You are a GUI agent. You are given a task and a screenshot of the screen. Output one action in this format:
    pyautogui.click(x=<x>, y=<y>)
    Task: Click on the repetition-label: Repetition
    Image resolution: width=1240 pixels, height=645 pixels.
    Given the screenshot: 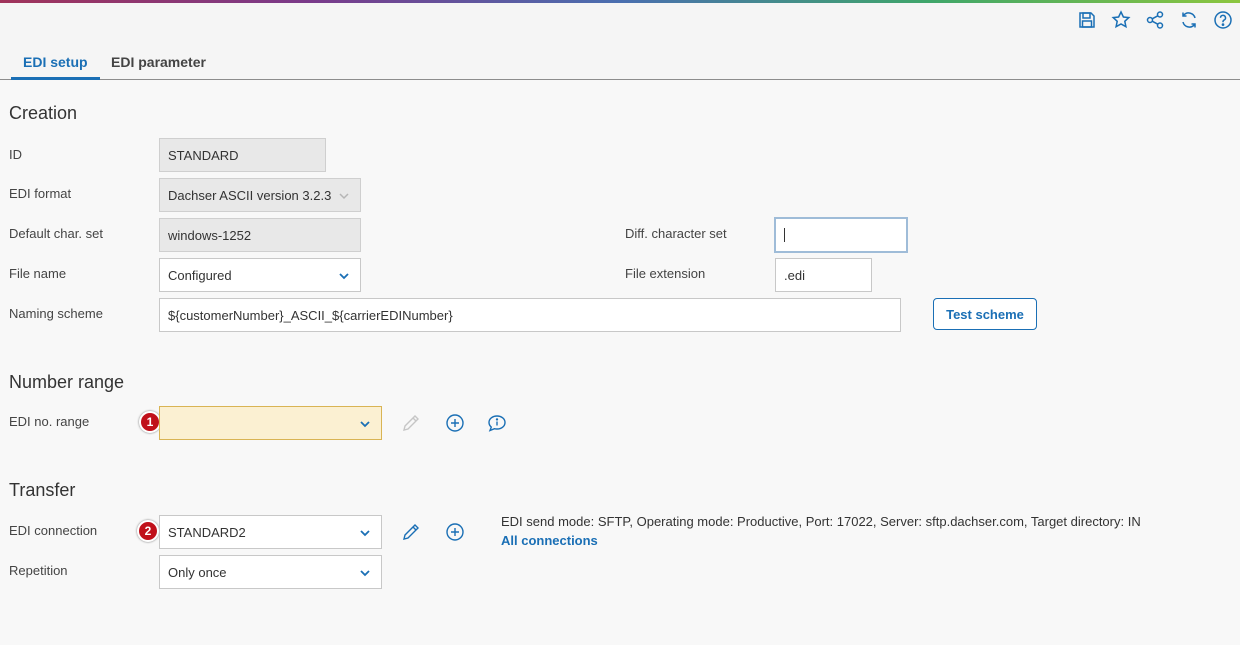 What is the action you would take?
    pyautogui.click(x=38, y=570)
    